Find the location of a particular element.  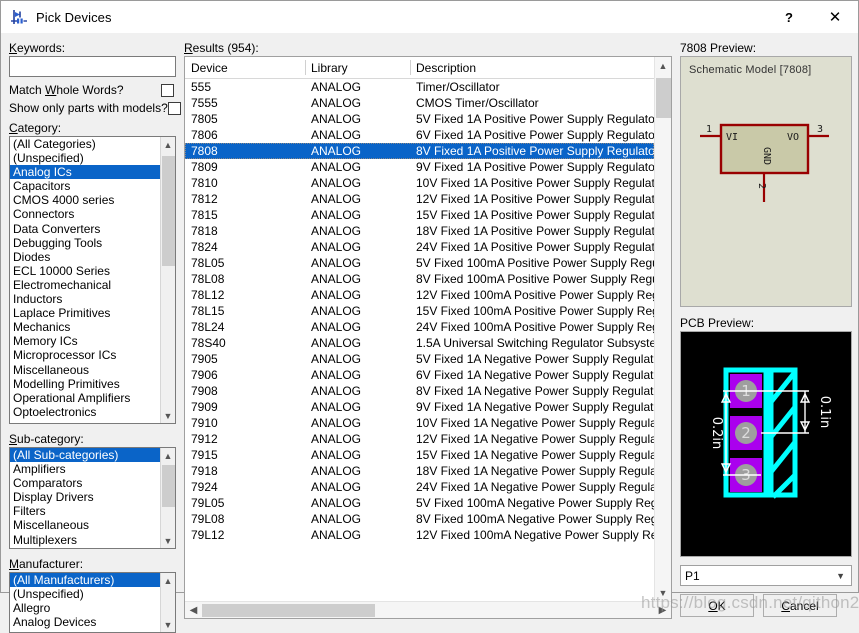

category-item: Debugging Tools is located at coordinates (85, 243).